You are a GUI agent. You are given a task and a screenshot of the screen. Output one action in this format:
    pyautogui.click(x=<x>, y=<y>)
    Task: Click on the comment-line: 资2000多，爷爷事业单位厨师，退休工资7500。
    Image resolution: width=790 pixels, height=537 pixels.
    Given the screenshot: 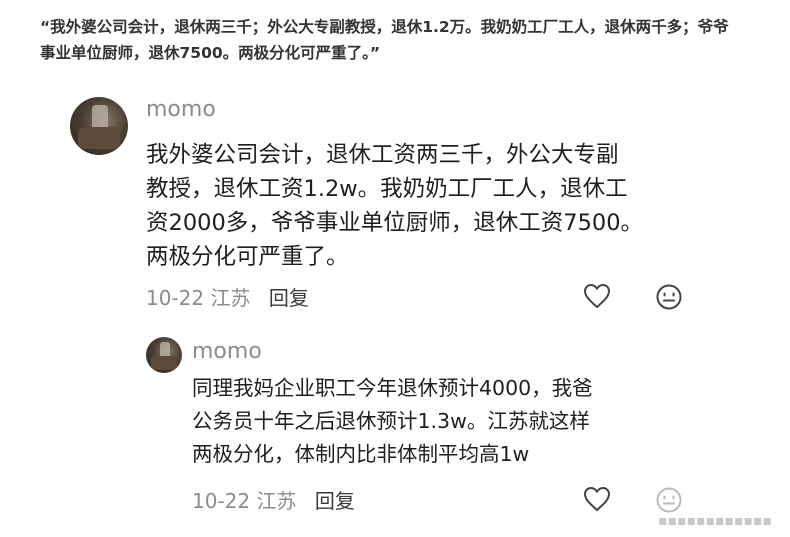 What is the action you would take?
    pyautogui.click(x=395, y=223)
    